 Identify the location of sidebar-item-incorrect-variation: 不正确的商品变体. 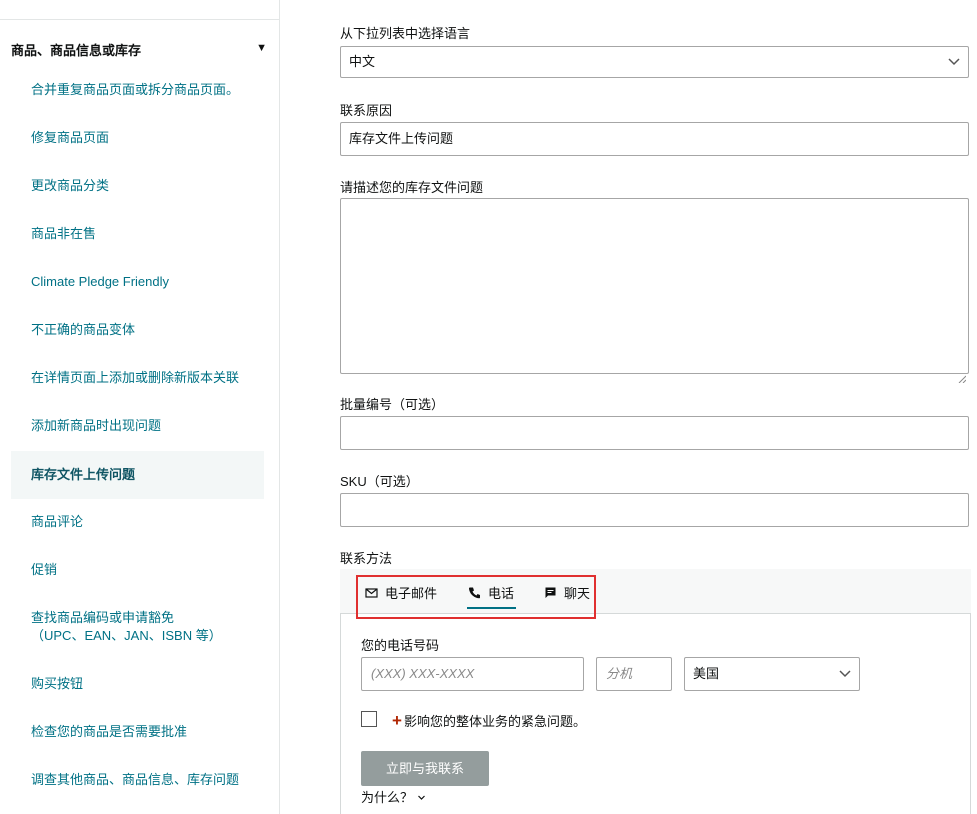
(137, 330).